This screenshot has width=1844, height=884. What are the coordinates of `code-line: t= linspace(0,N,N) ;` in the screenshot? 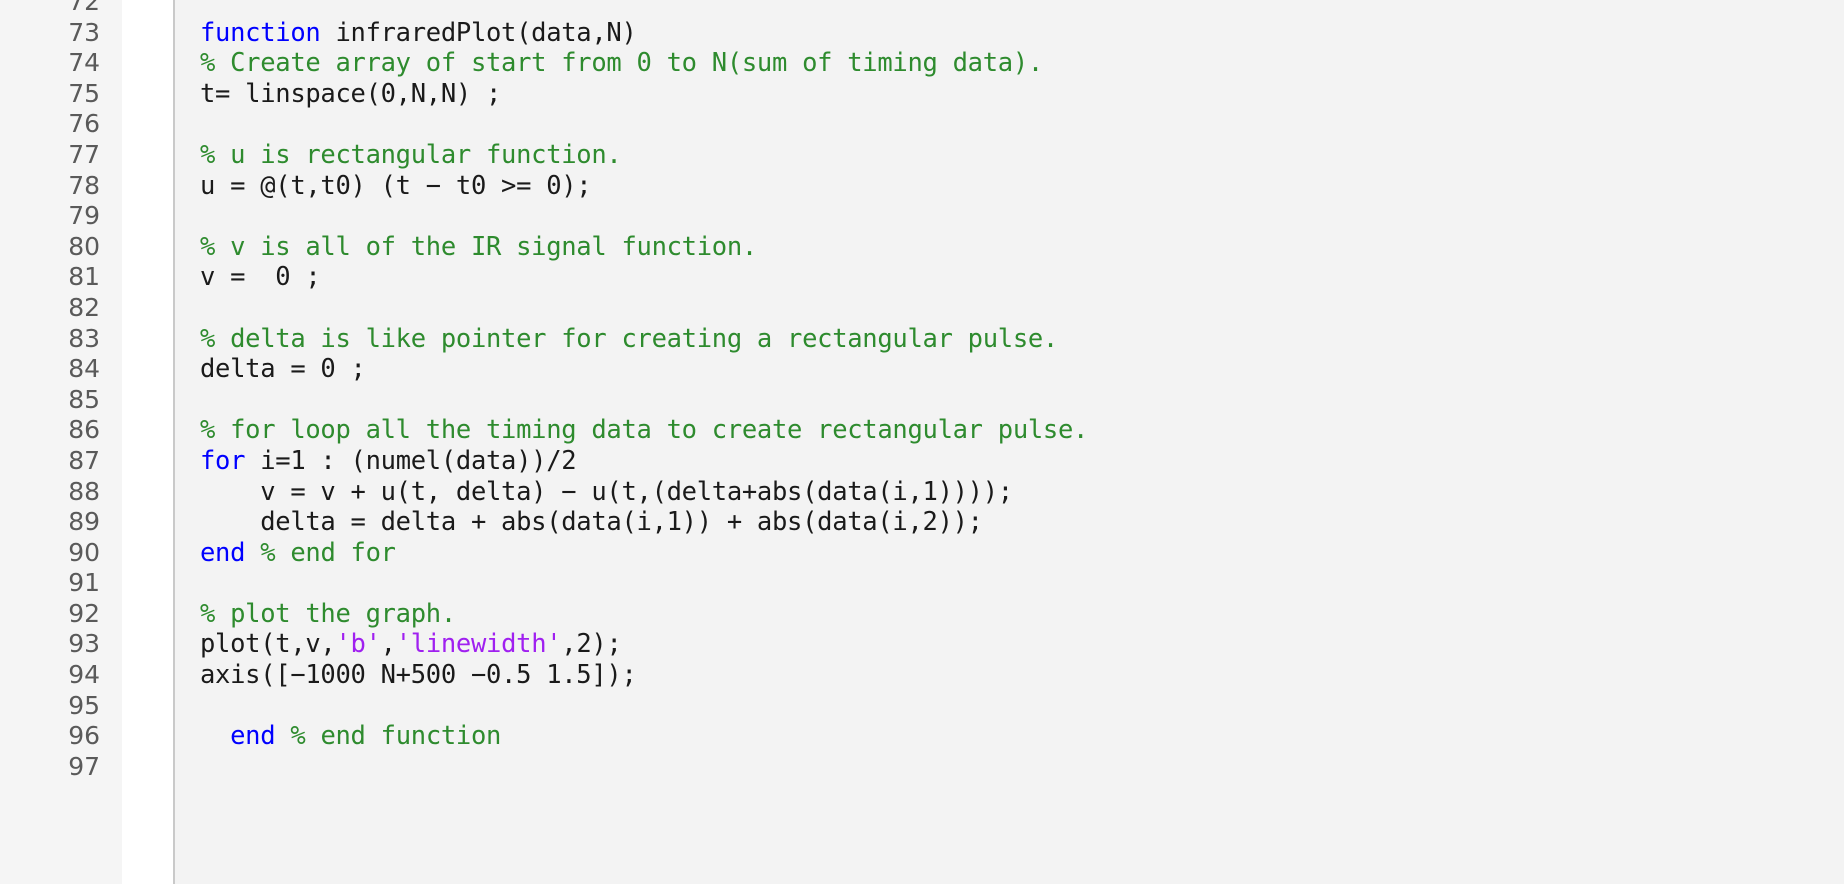 It's located at (1009, 94).